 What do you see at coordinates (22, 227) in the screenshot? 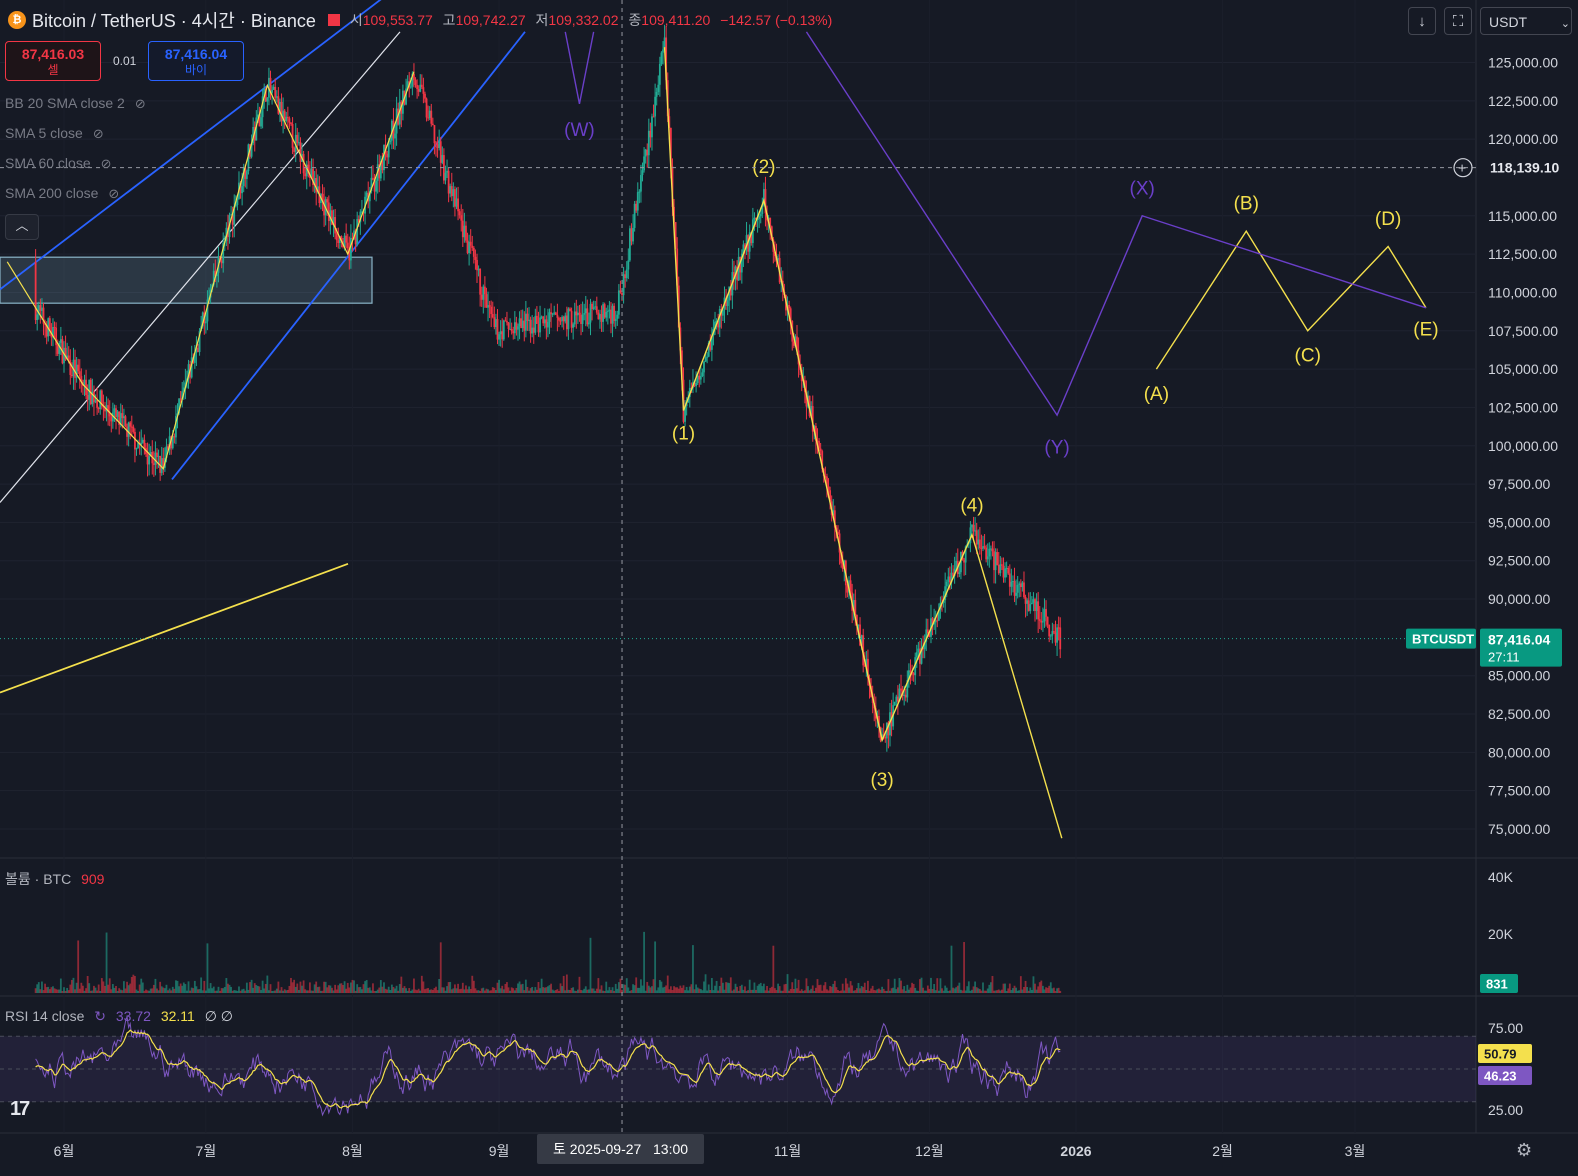
I see `collapse-indicators-button: ︿` at bounding box center [22, 227].